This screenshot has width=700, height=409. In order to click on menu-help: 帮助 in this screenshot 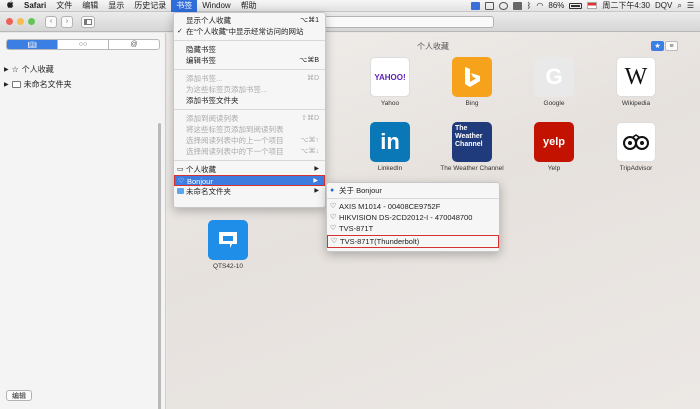, I will do `click(249, 6)`.